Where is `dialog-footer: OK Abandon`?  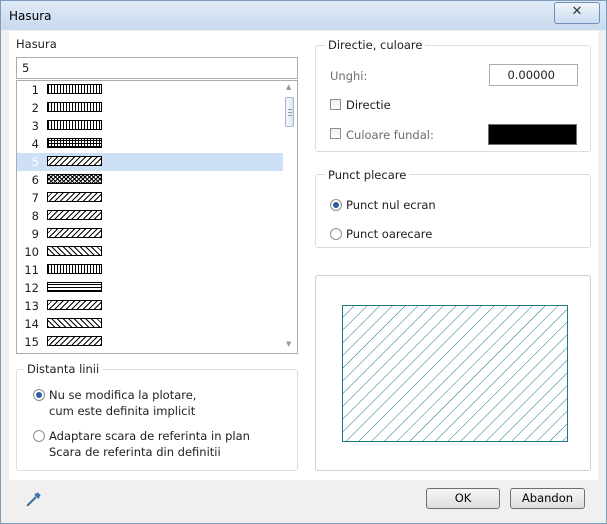 dialog-footer: OK Abandon is located at coordinates (303, 502).